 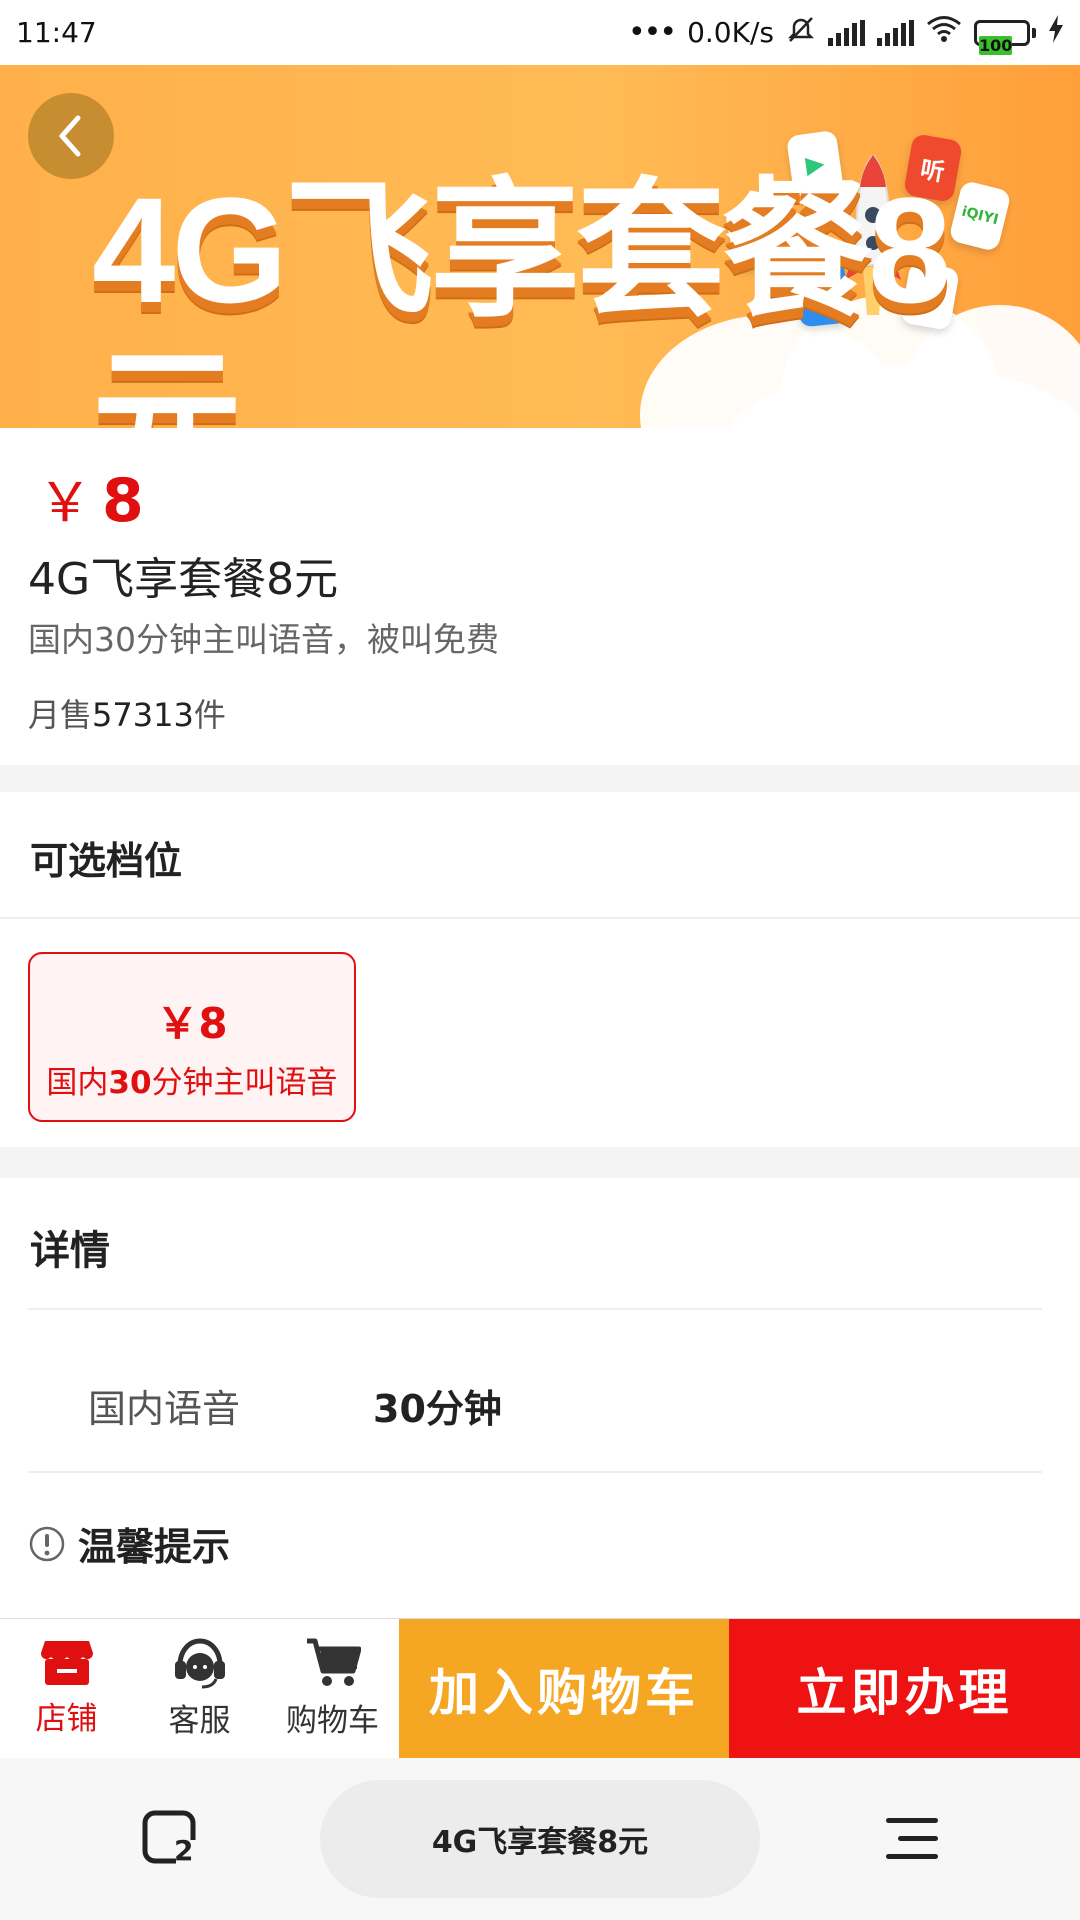 I want to click on detail-value: 30分钟, so click(x=437, y=1409).